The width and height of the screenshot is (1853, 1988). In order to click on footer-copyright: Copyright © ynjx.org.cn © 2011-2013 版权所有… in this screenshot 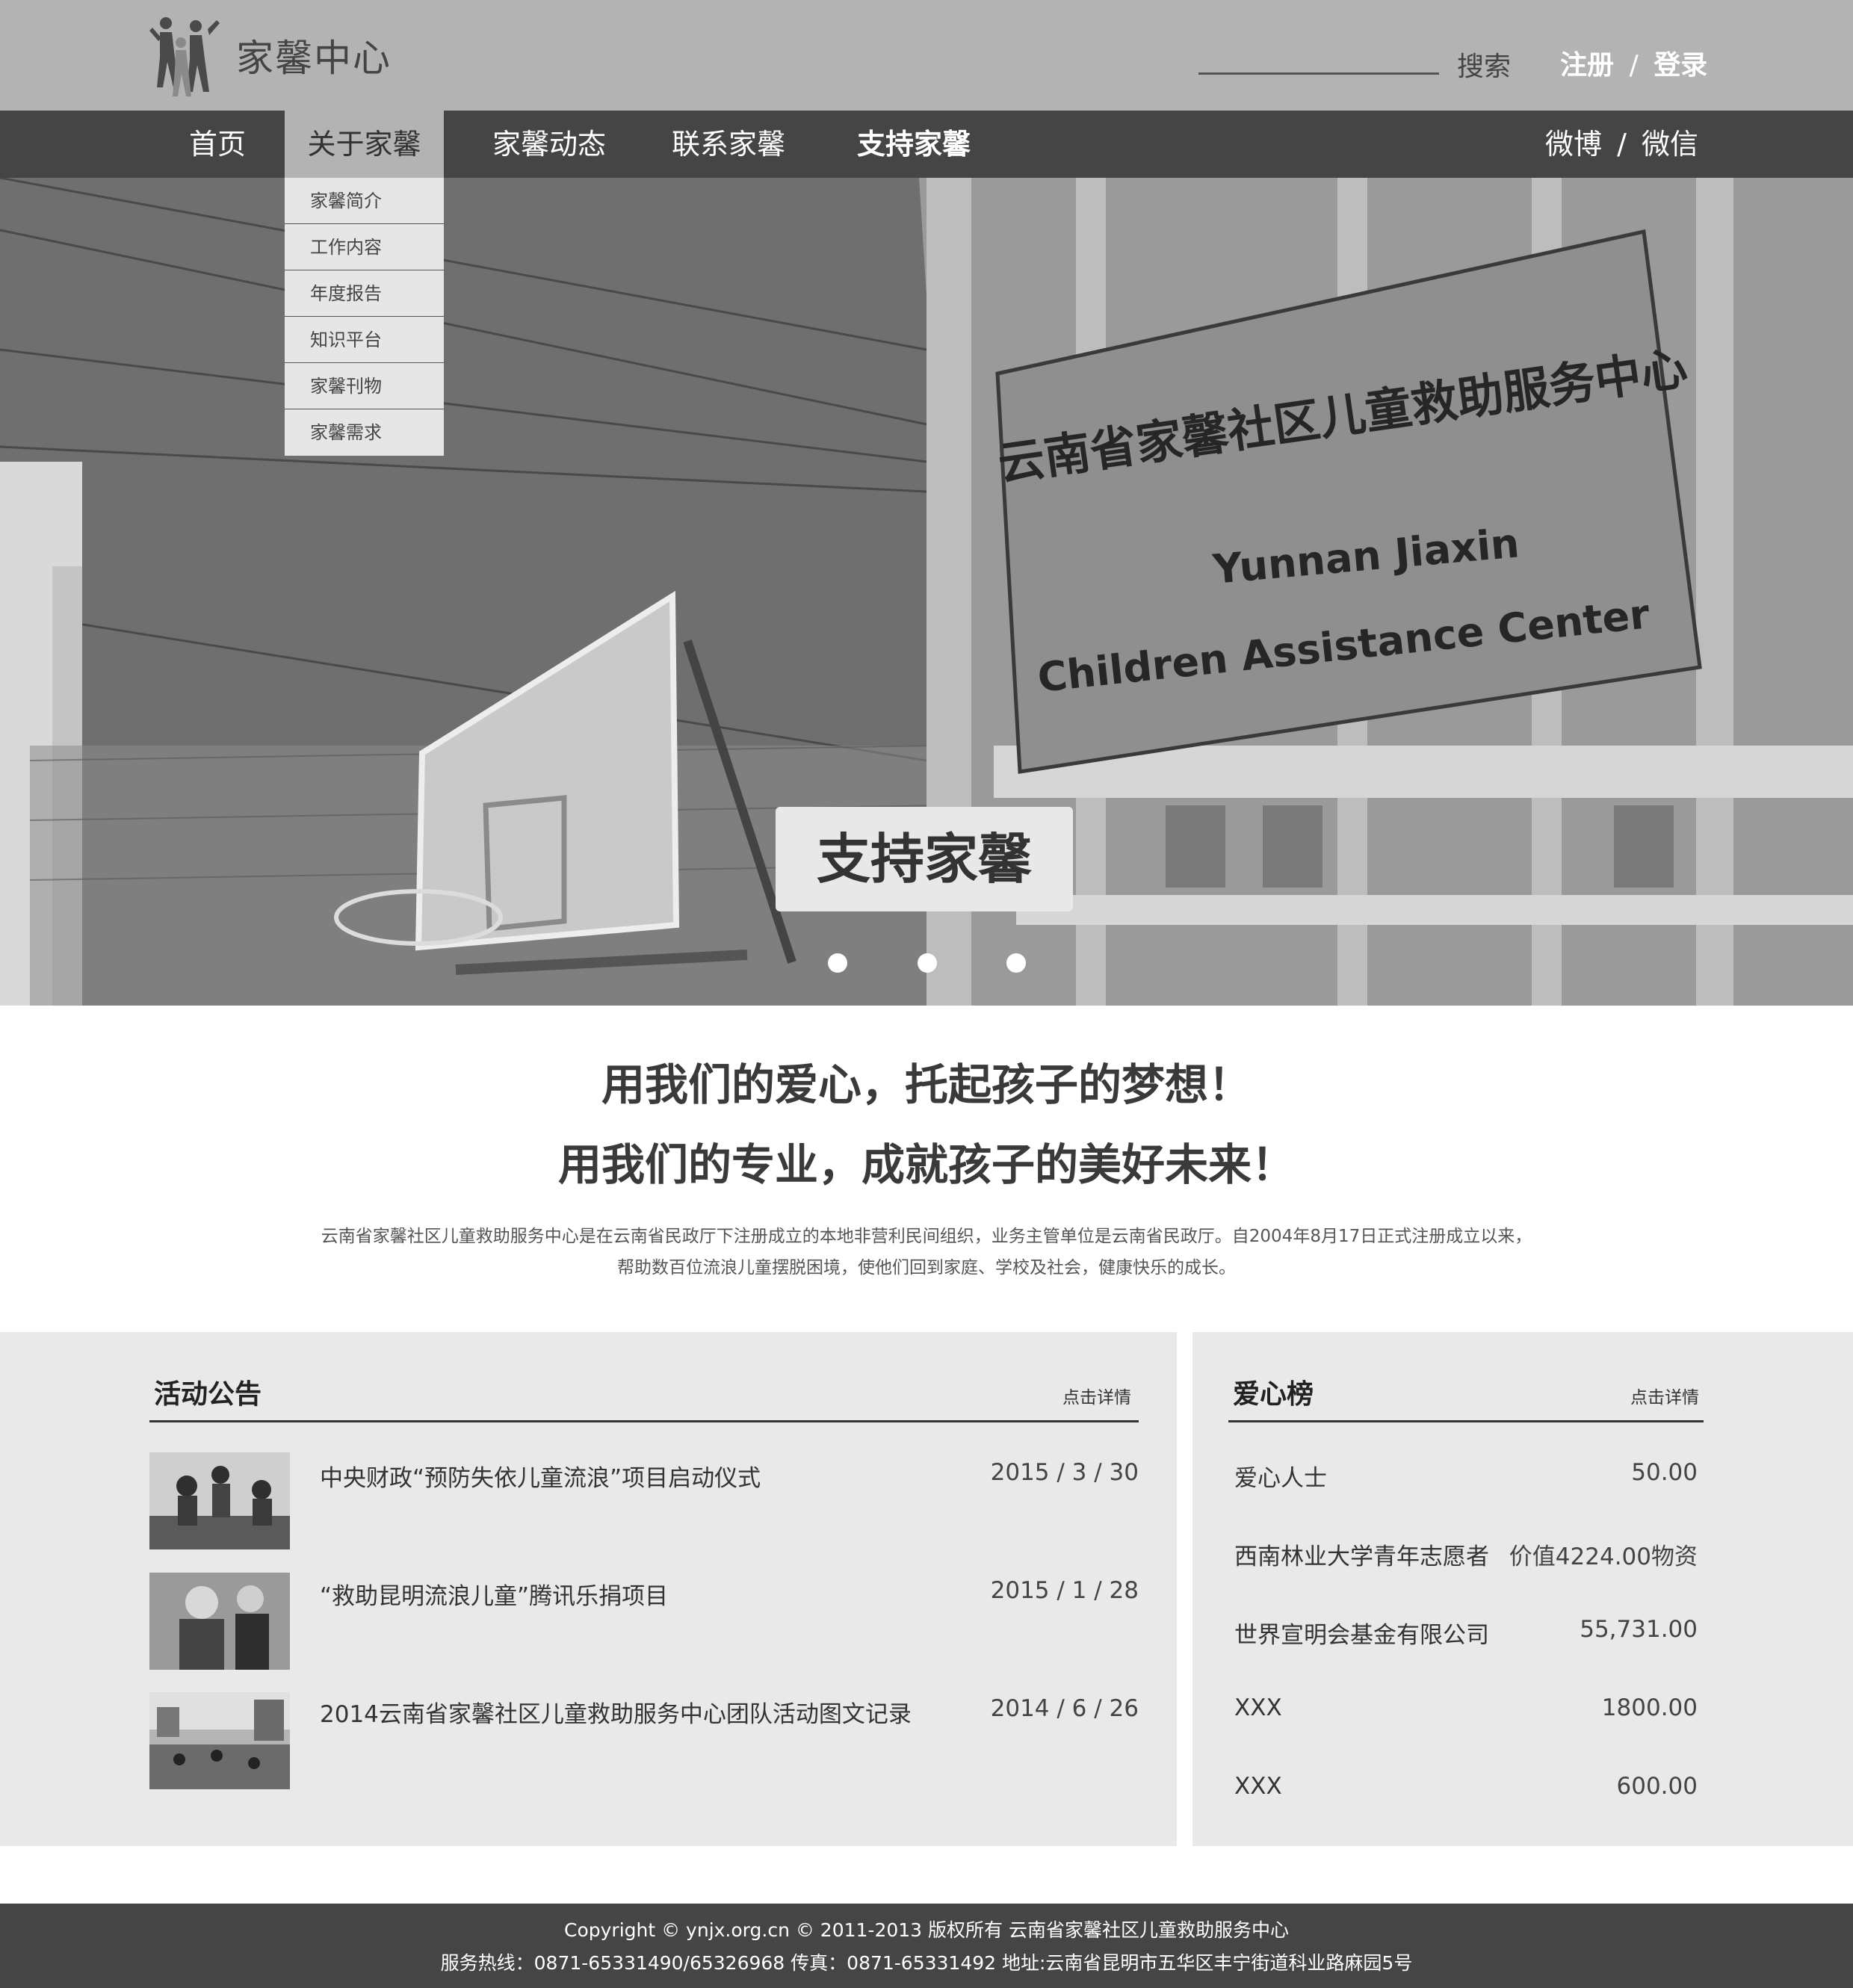, I will do `click(926, 1930)`.